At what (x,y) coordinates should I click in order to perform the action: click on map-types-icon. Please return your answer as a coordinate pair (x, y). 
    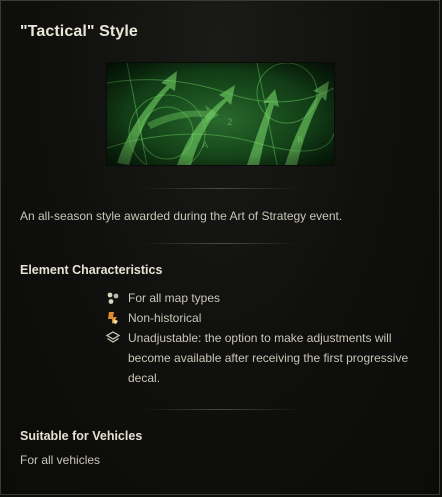
    Looking at the image, I should click on (113, 298).